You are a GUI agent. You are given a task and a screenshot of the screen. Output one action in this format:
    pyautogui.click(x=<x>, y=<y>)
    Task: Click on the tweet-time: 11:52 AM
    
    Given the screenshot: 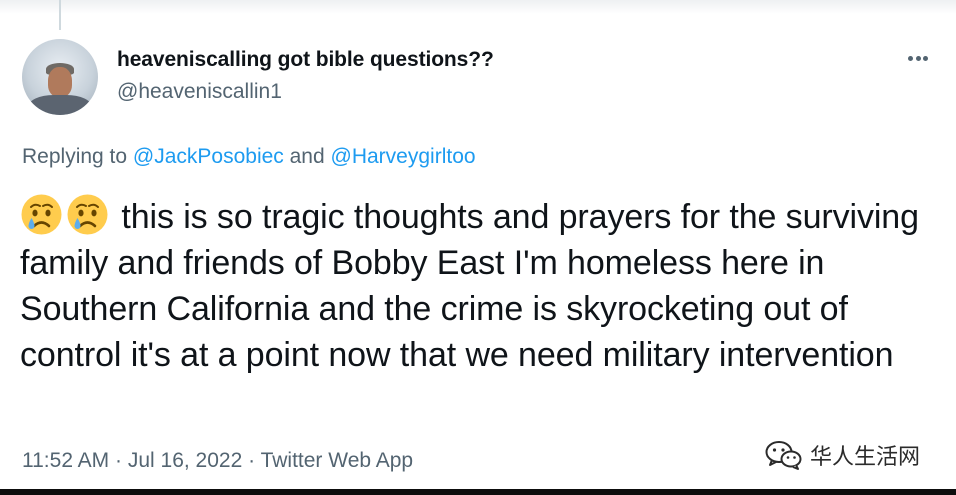 What is the action you would take?
    pyautogui.click(x=65, y=460)
    